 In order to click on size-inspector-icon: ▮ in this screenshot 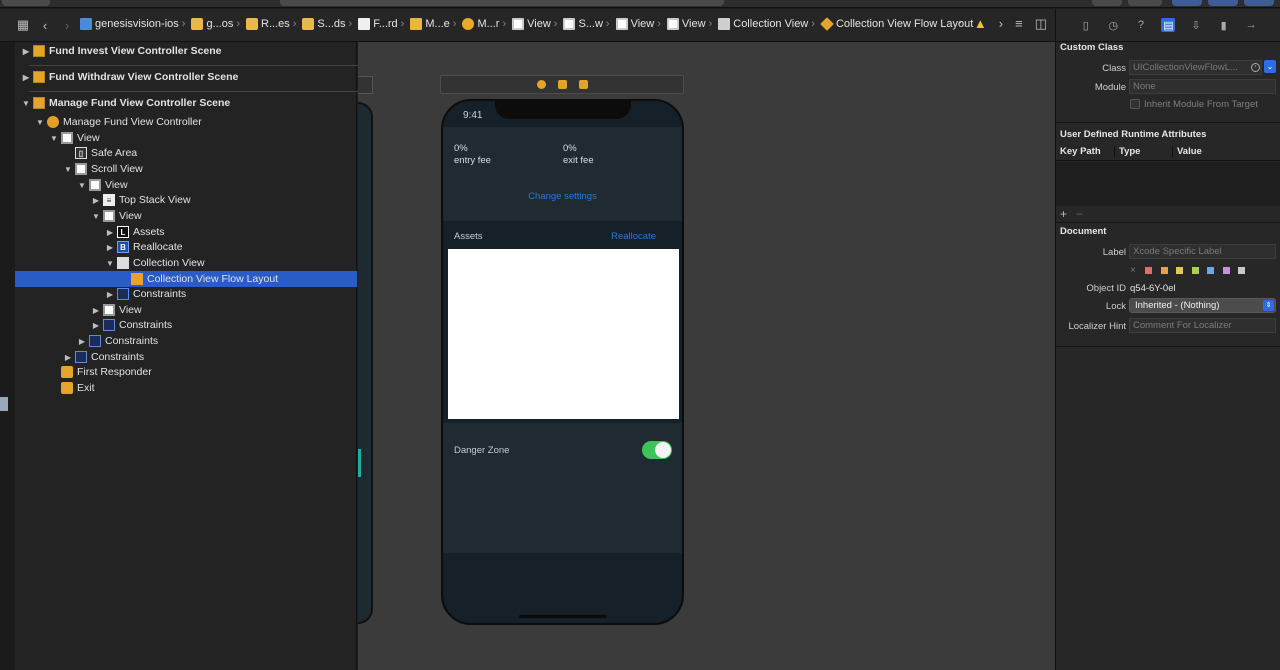, I will do `click(1224, 25)`.